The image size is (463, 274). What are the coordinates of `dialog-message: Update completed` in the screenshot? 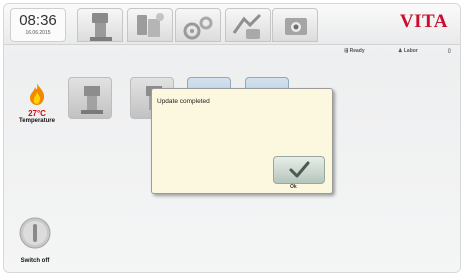 It's located at (183, 101).